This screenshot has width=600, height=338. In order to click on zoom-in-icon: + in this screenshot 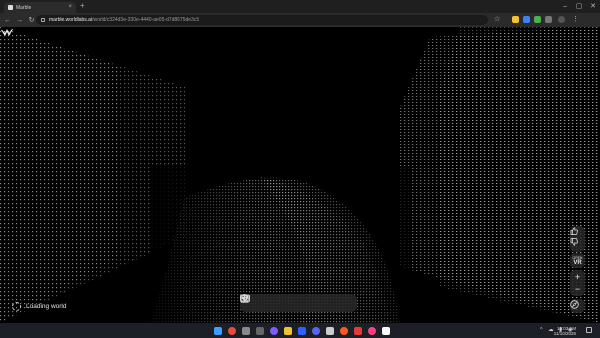, I will do `click(577, 277)`.